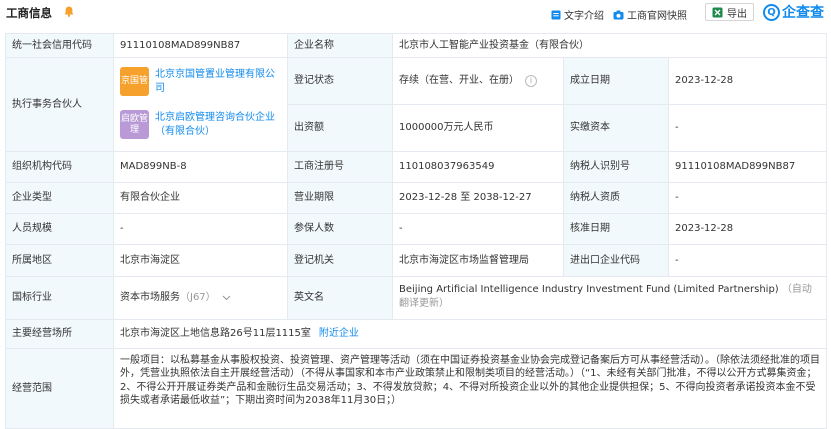 This screenshot has width=831, height=429. Describe the element at coordinates (201, 167) in the screenshot. I see `org-code-value: MAD899NB-8` at that location.